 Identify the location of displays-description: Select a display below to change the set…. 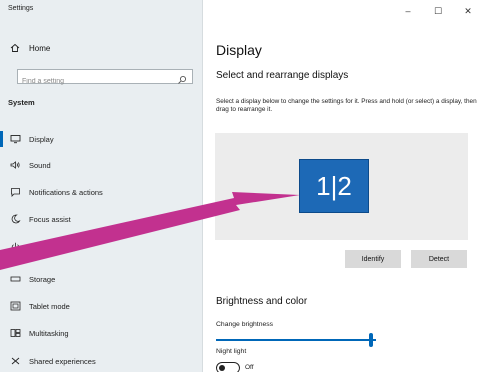
(346, 105).